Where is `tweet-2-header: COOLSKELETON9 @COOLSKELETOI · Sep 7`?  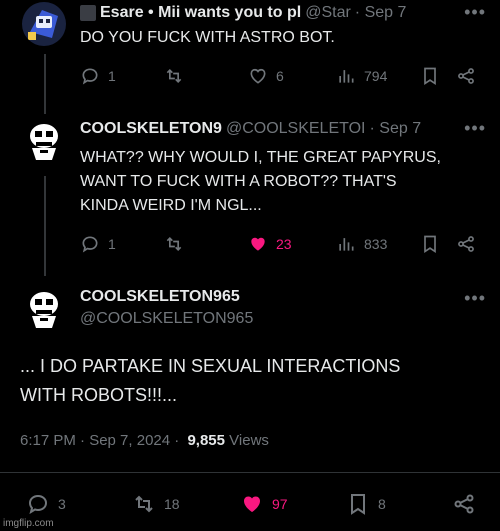
tweet-2-header: COOLSKELETON9 @COOLSKELETOI · Sep 7 is located at coordinates (283, 129).